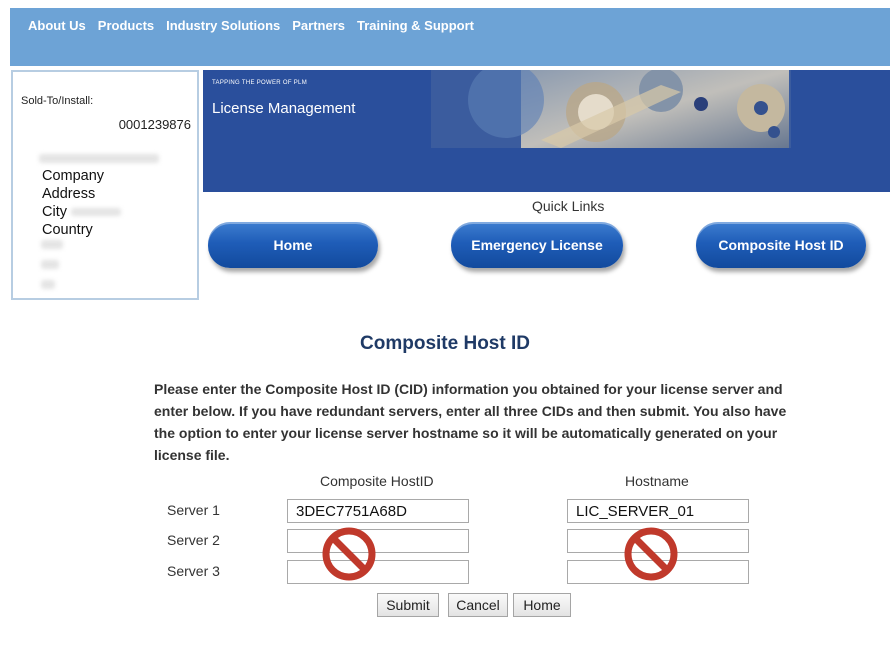 This screenshot has width=890, height=648. I want to click on address-block: Company Address City Country, so click(82, 203).